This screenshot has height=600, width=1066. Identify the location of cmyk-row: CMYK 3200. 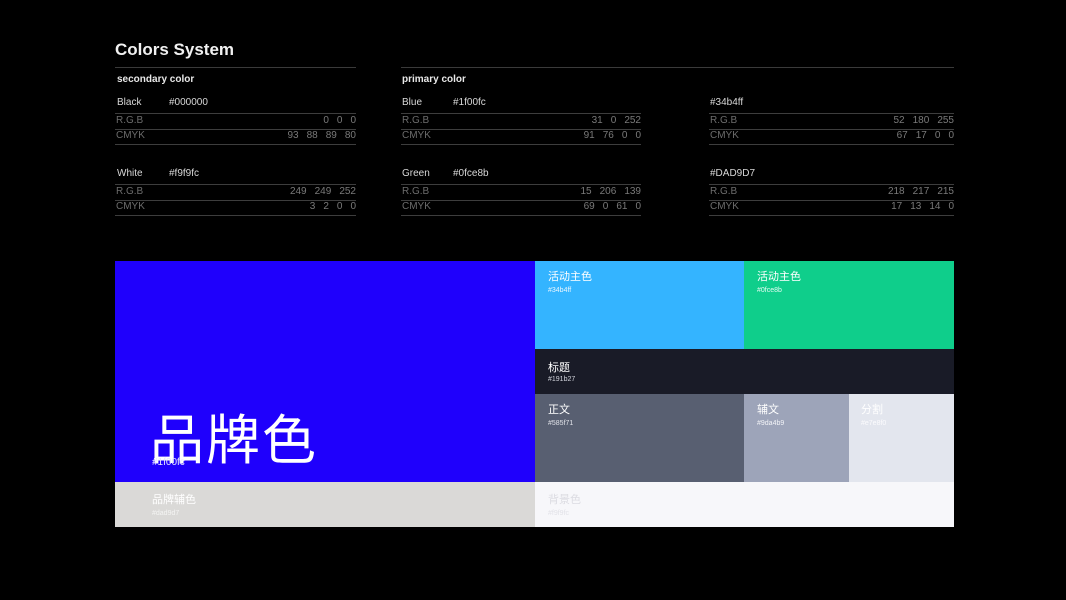
(235, 208).